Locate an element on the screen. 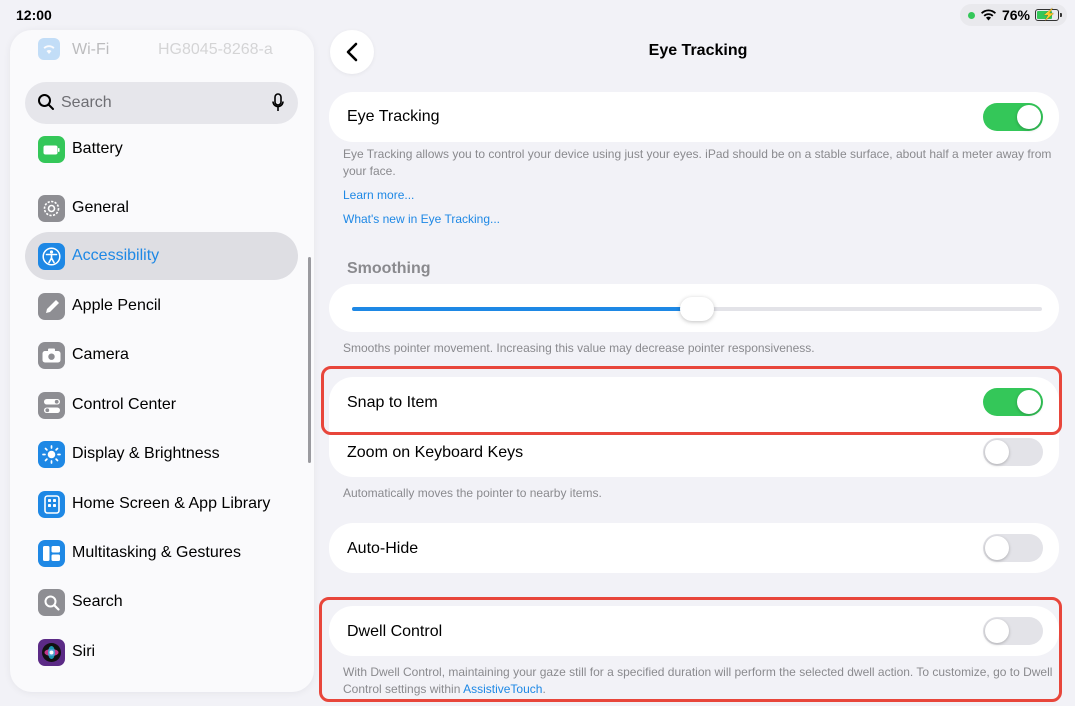  sidebar-item-label: Accessibility is located at coordinates (116, 255).